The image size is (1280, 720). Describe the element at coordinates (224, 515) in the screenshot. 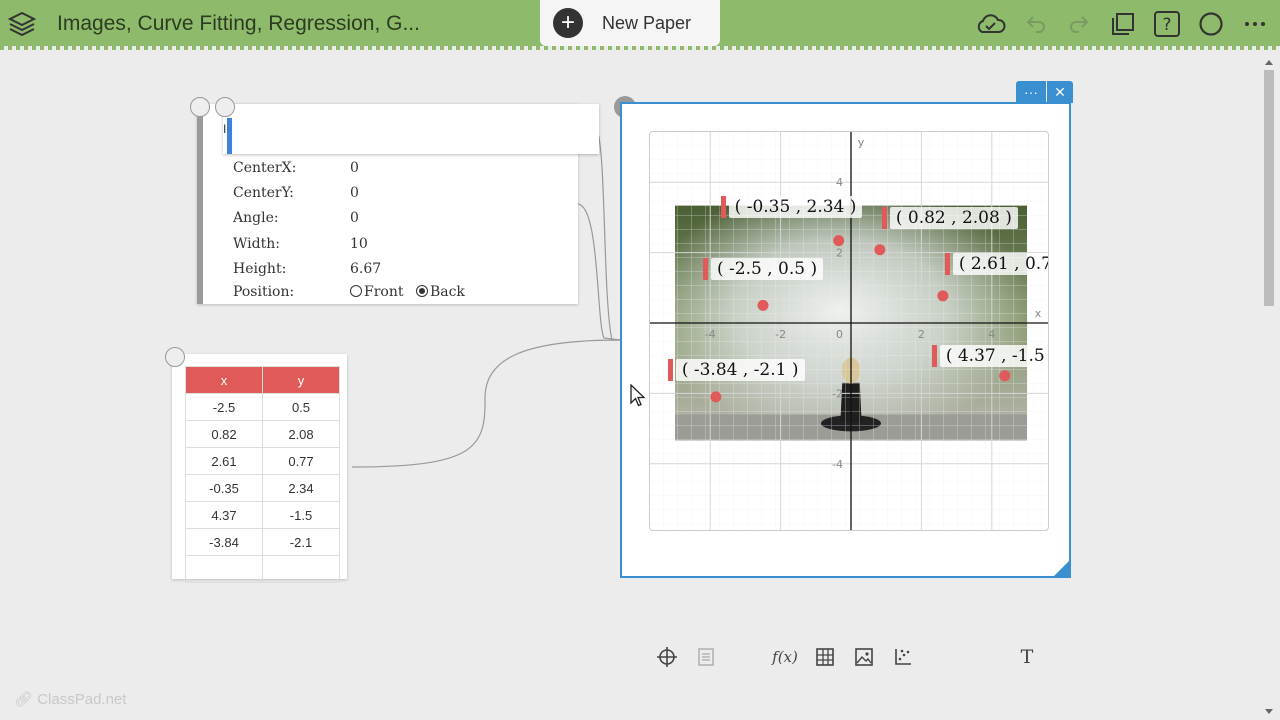

I see `table-cell-x: 4.37` at that location.